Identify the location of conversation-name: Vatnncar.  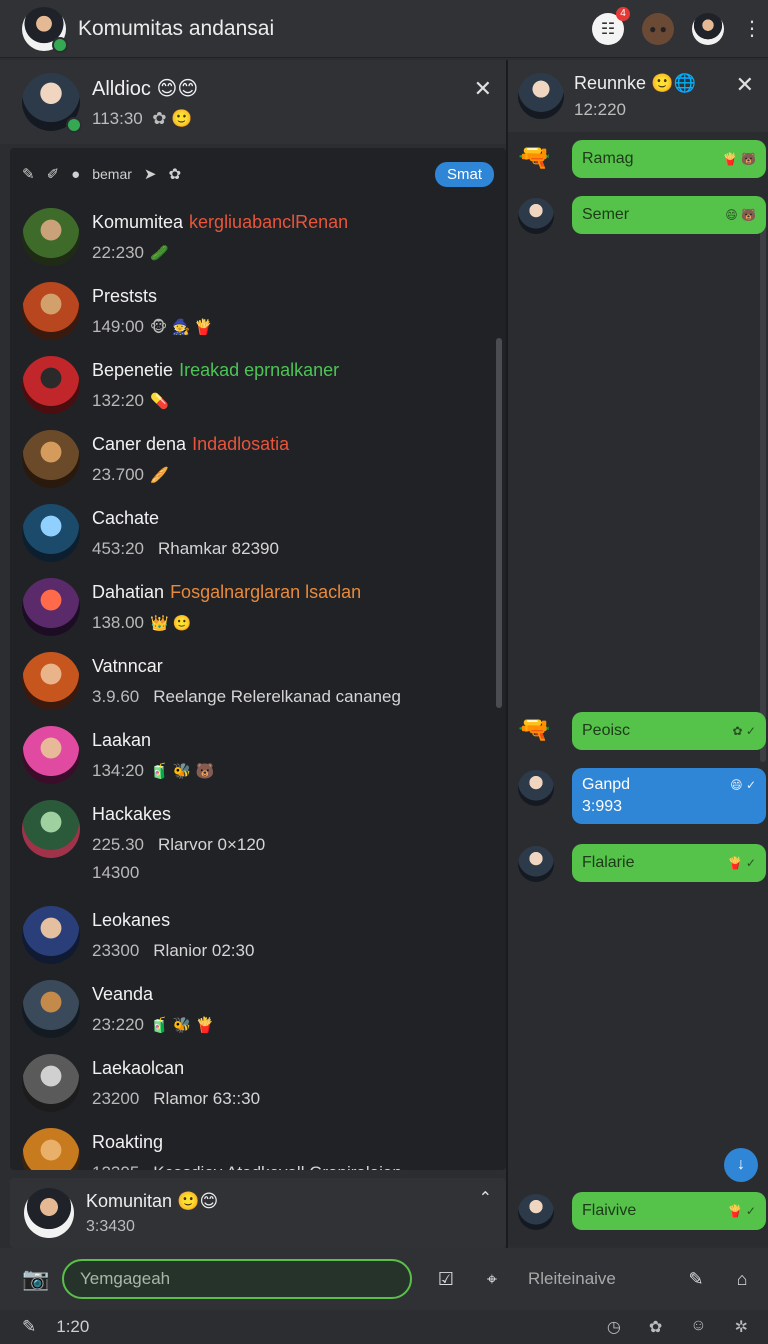
(127, 666).